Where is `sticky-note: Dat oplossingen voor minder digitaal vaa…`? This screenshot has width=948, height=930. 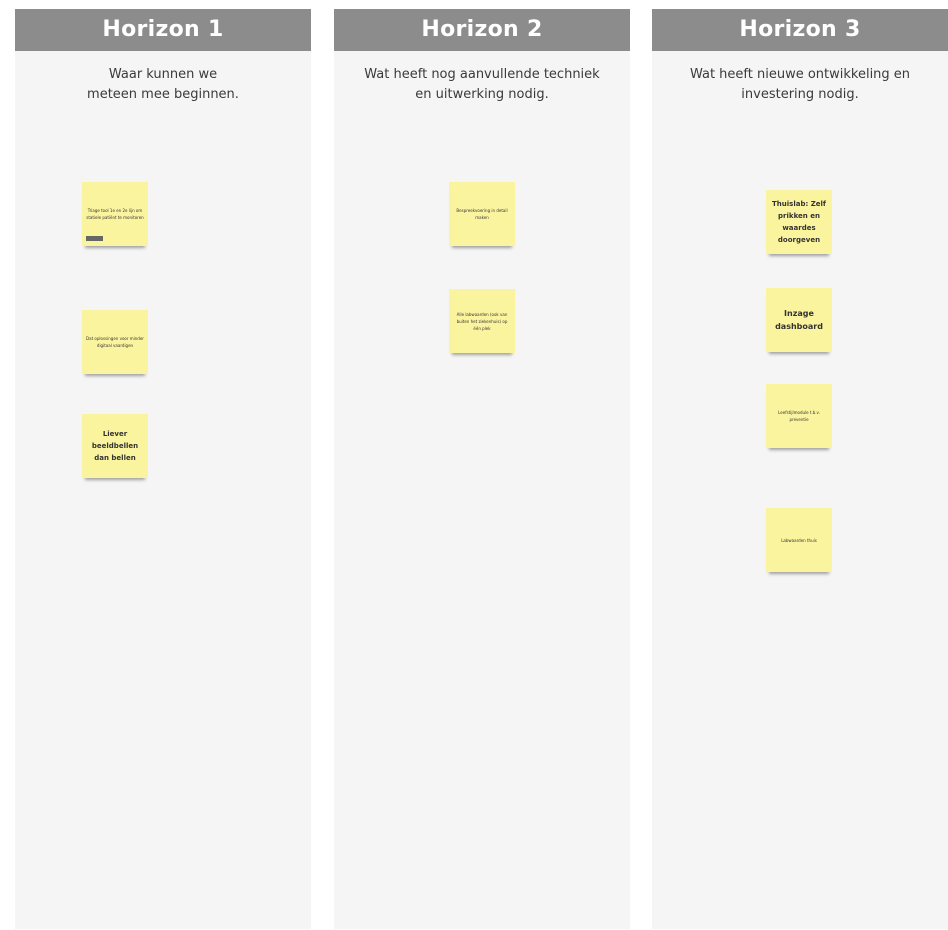
sticky-note: Dat oplossingen voor minder digitaal vaa… is located at coordinates (115, 342).